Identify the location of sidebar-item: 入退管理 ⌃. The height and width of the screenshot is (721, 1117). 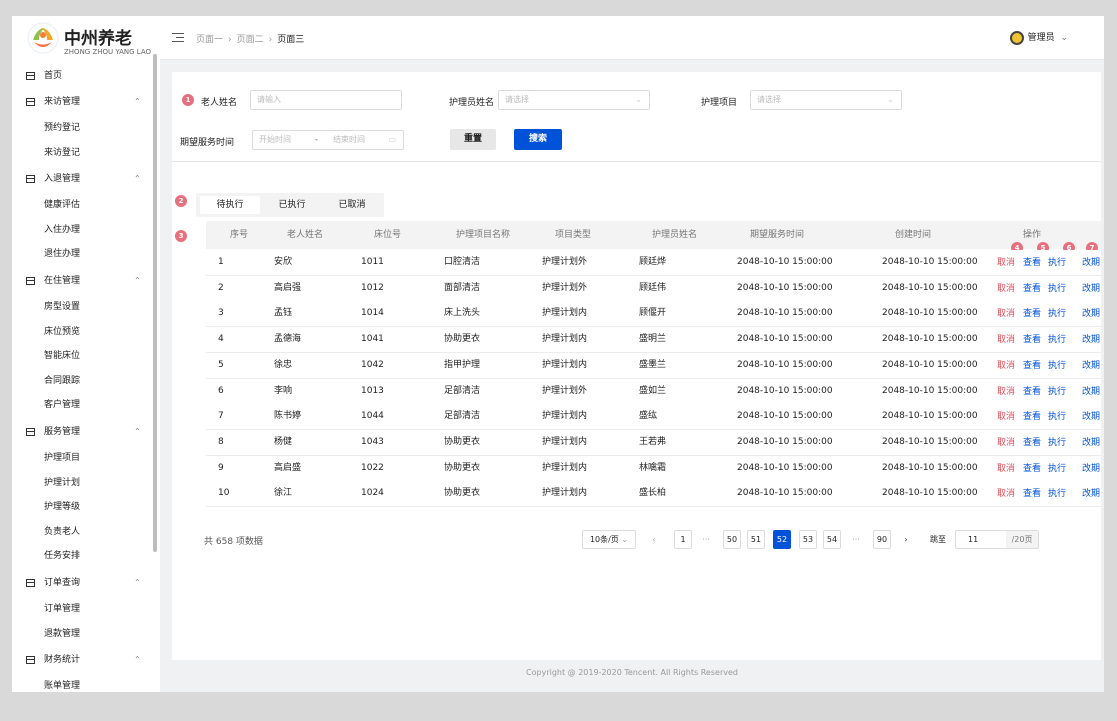
(86, 179).